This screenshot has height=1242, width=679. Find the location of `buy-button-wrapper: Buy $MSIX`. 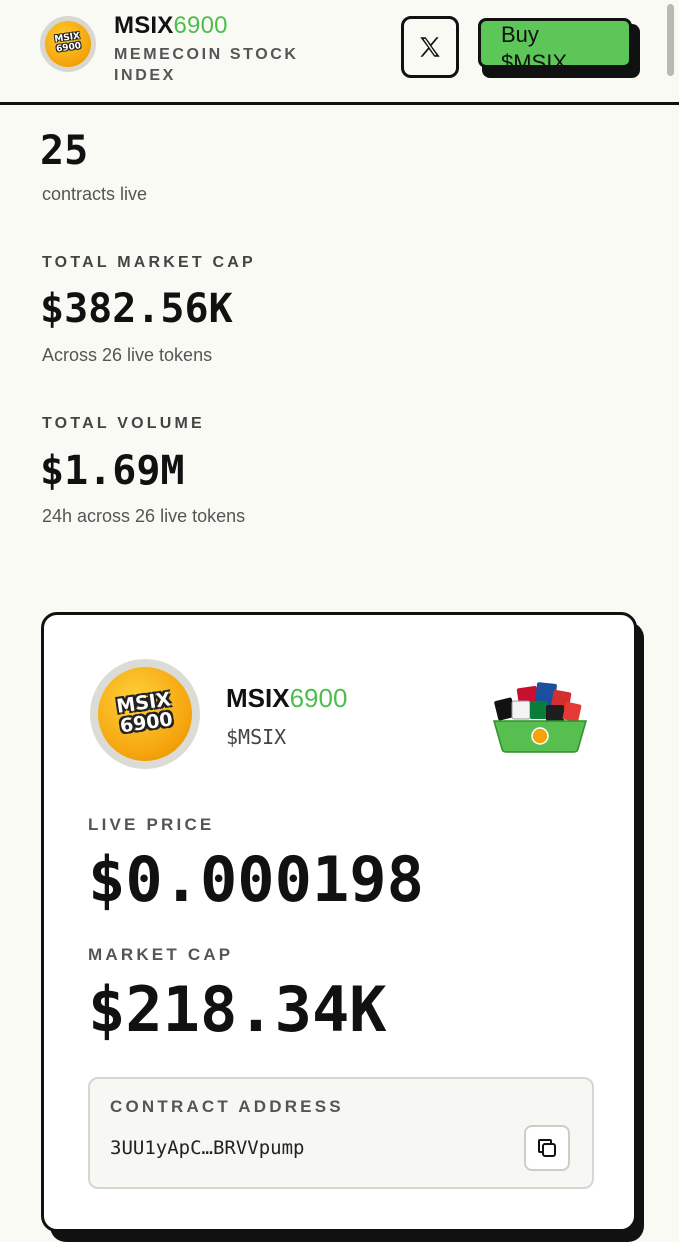

buy-button-wrapper: Buy $MSIX is located at coordinates (560, 49).